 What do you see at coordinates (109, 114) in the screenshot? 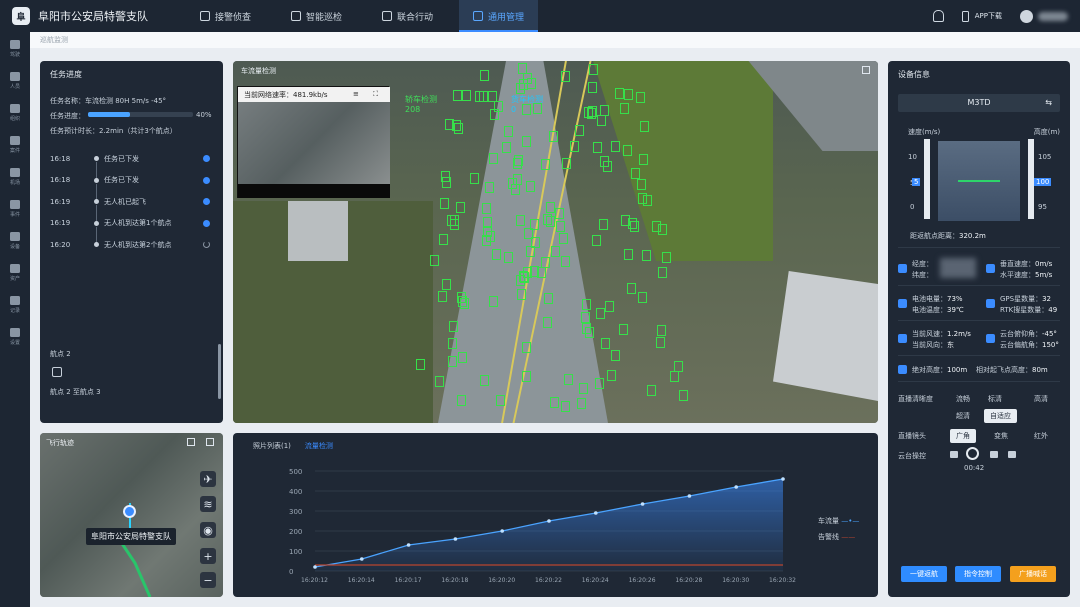
I see `task-progress-fill` at bounding box center [109, 114].